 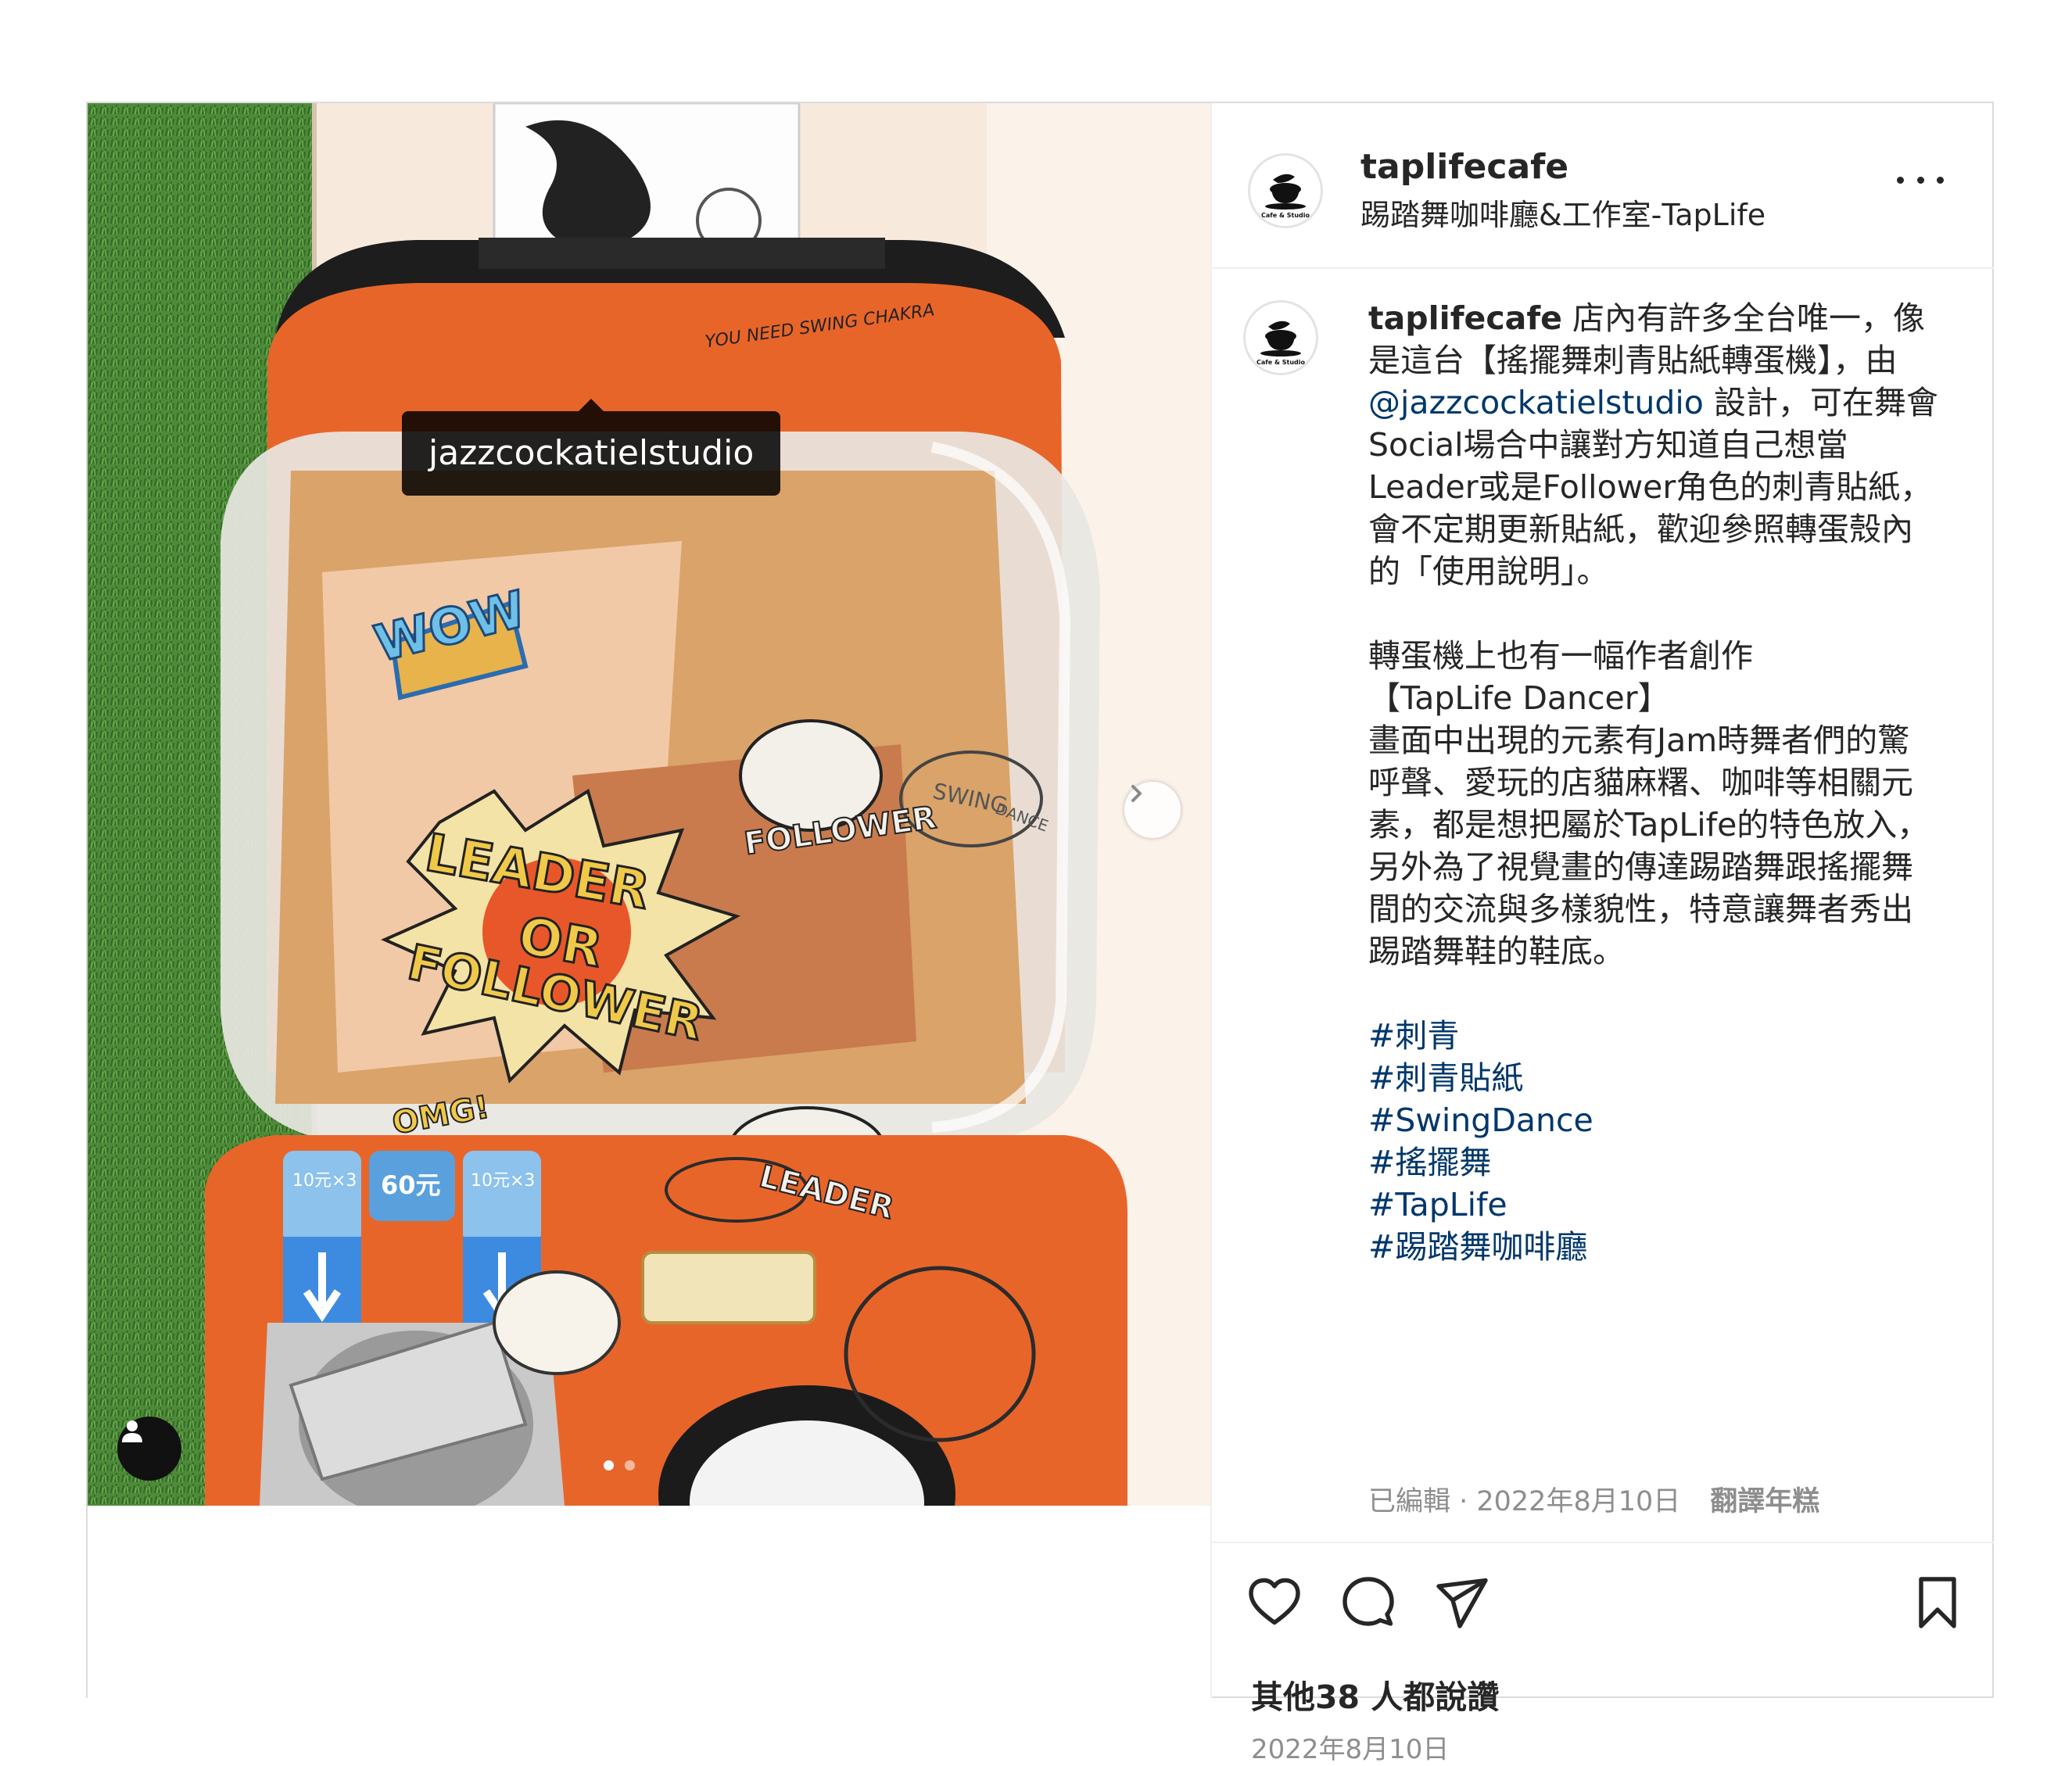 What do you see at coordinates (630, 1465) in the screenshot?
I see `carousel-dot` at bounding box center [630, 1465].